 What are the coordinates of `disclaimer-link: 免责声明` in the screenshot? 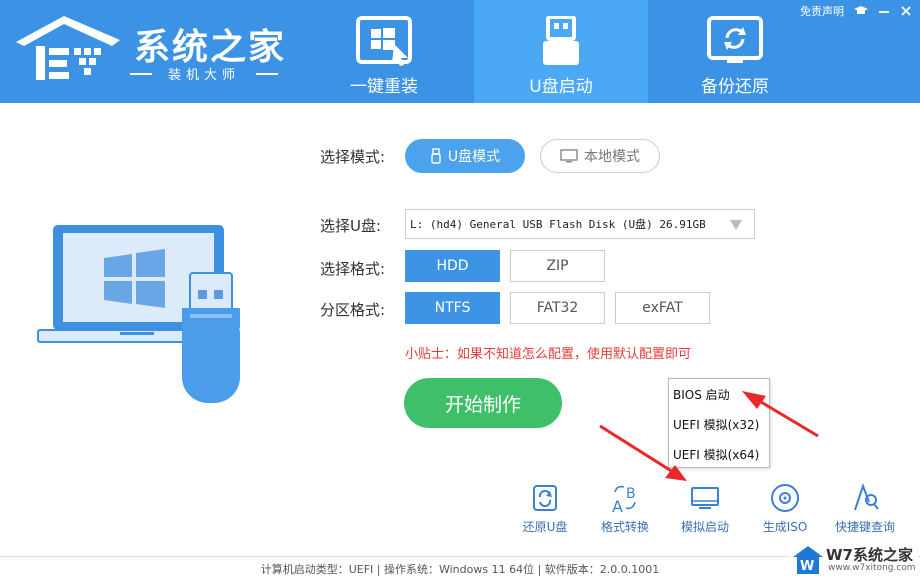 It's located at (822, 11).